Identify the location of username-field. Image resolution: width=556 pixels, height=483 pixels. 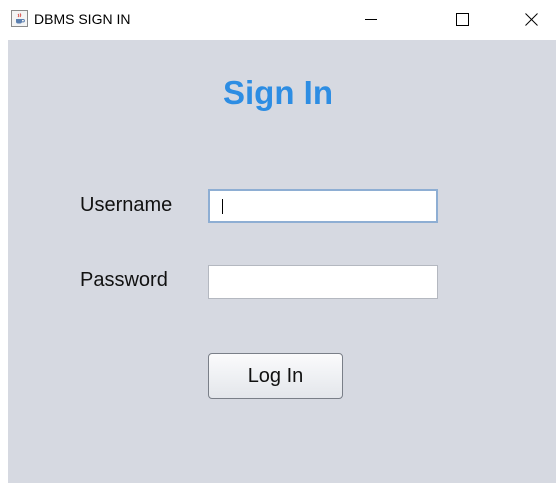
(323, 206).